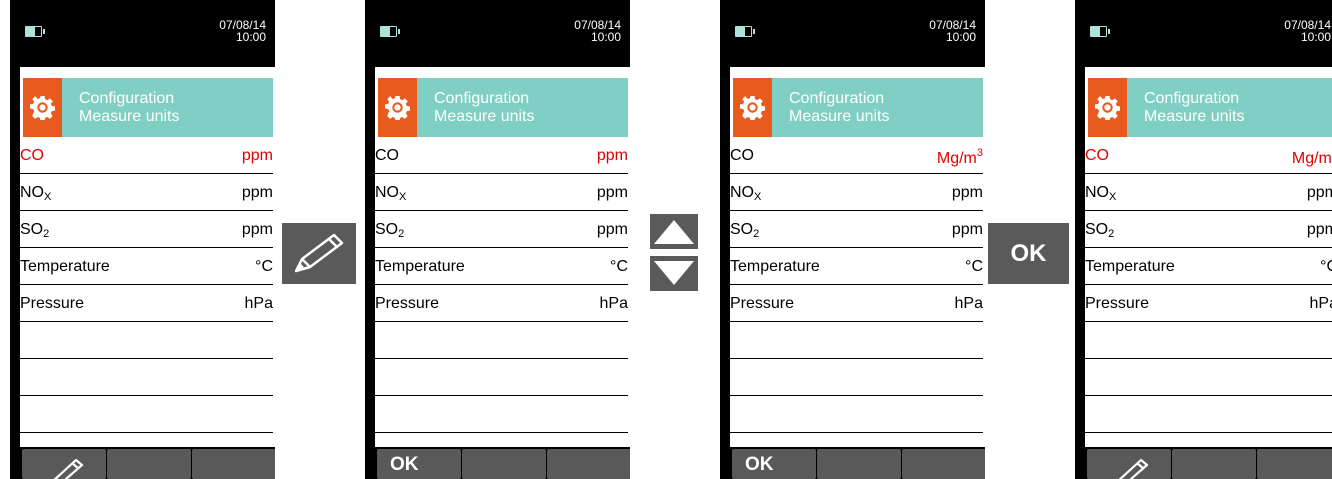  I want to click on arrow-down-icon, so click(674, 273).